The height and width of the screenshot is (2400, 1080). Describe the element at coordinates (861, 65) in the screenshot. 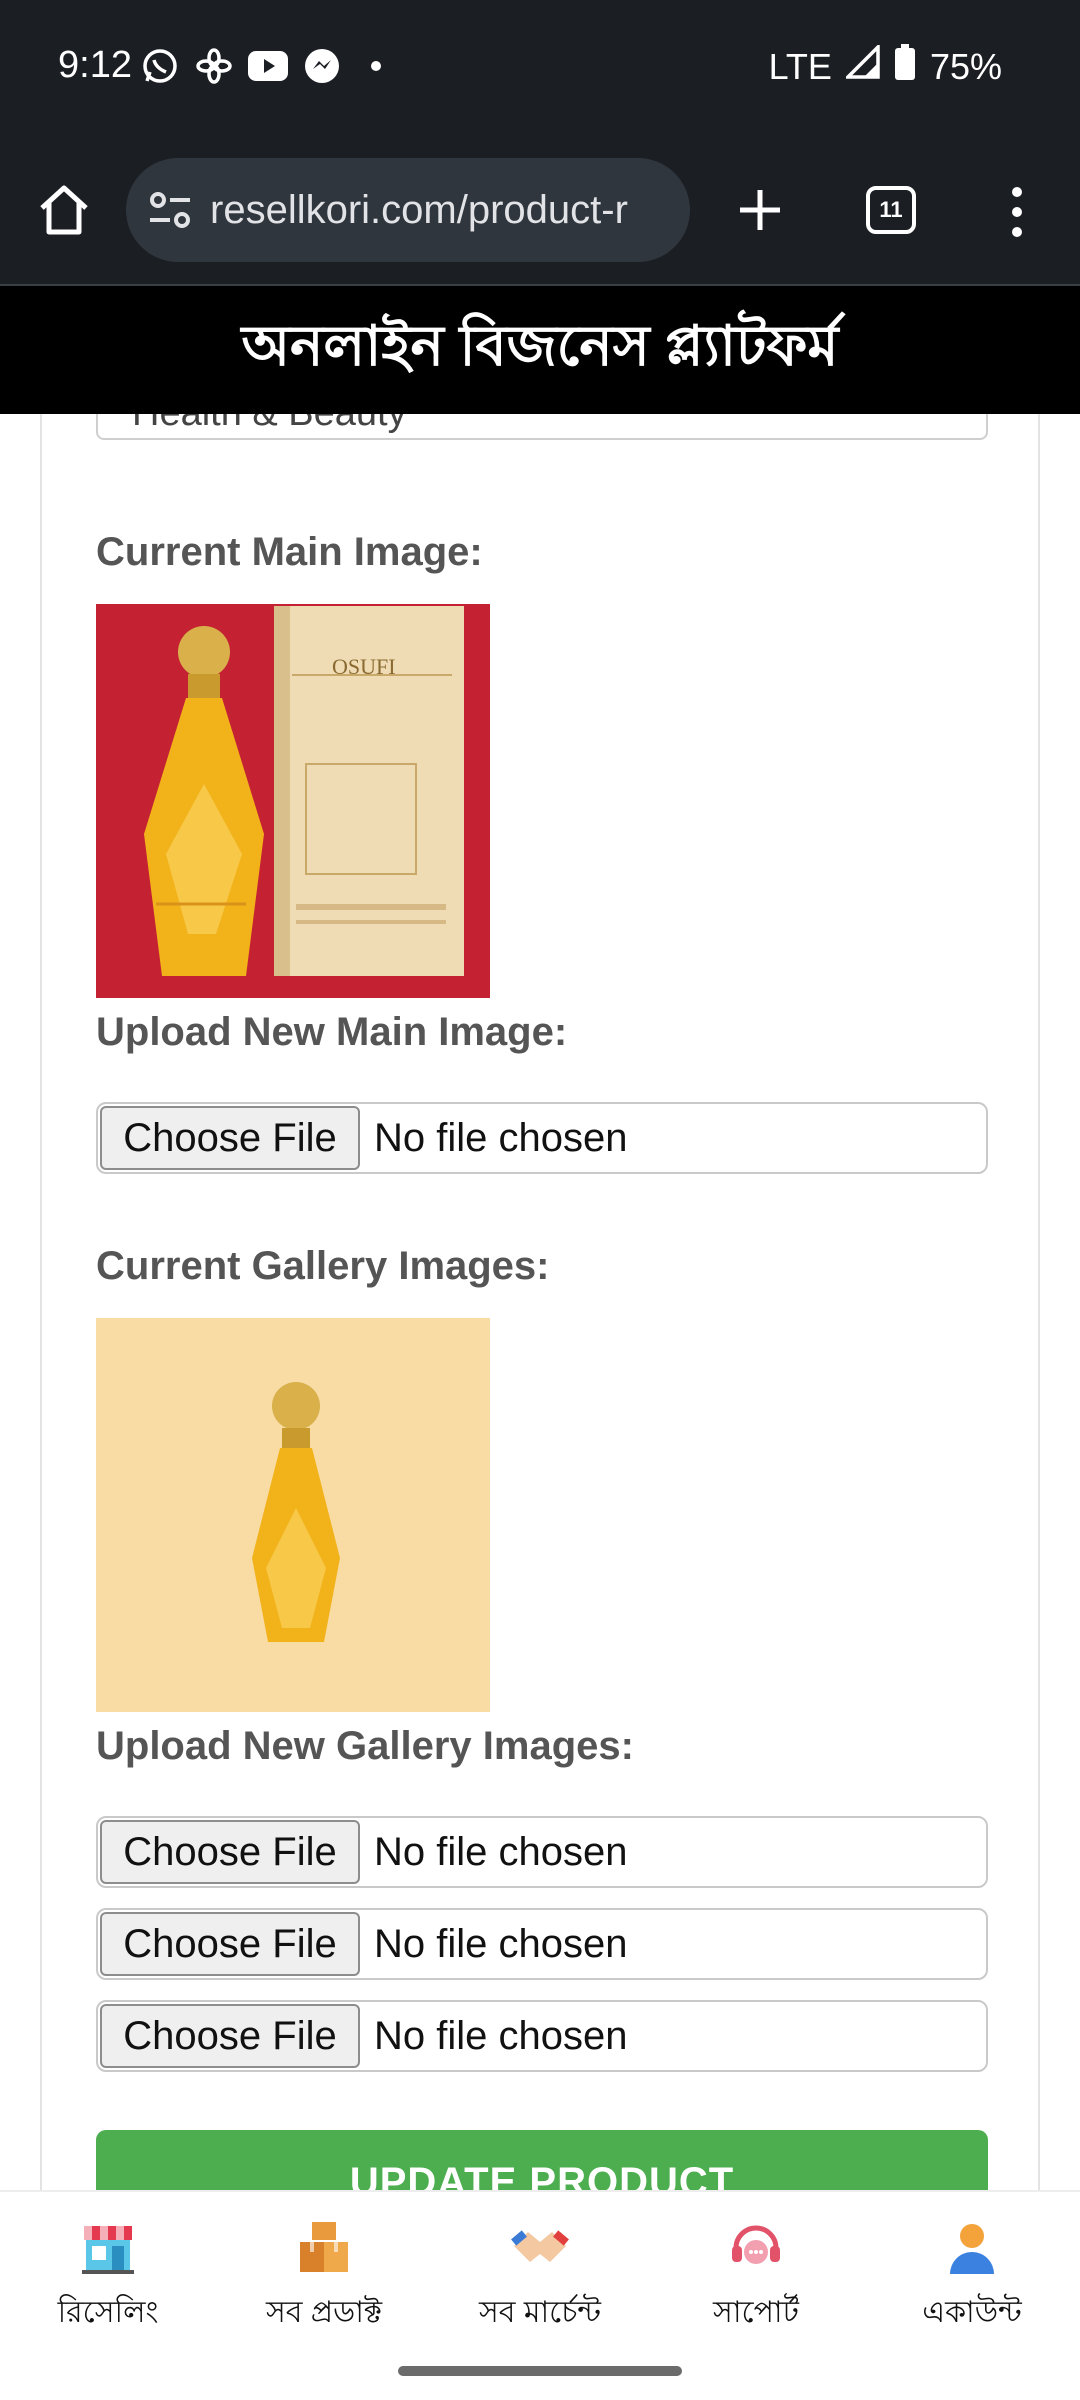

I see `signal-icon` at that location.